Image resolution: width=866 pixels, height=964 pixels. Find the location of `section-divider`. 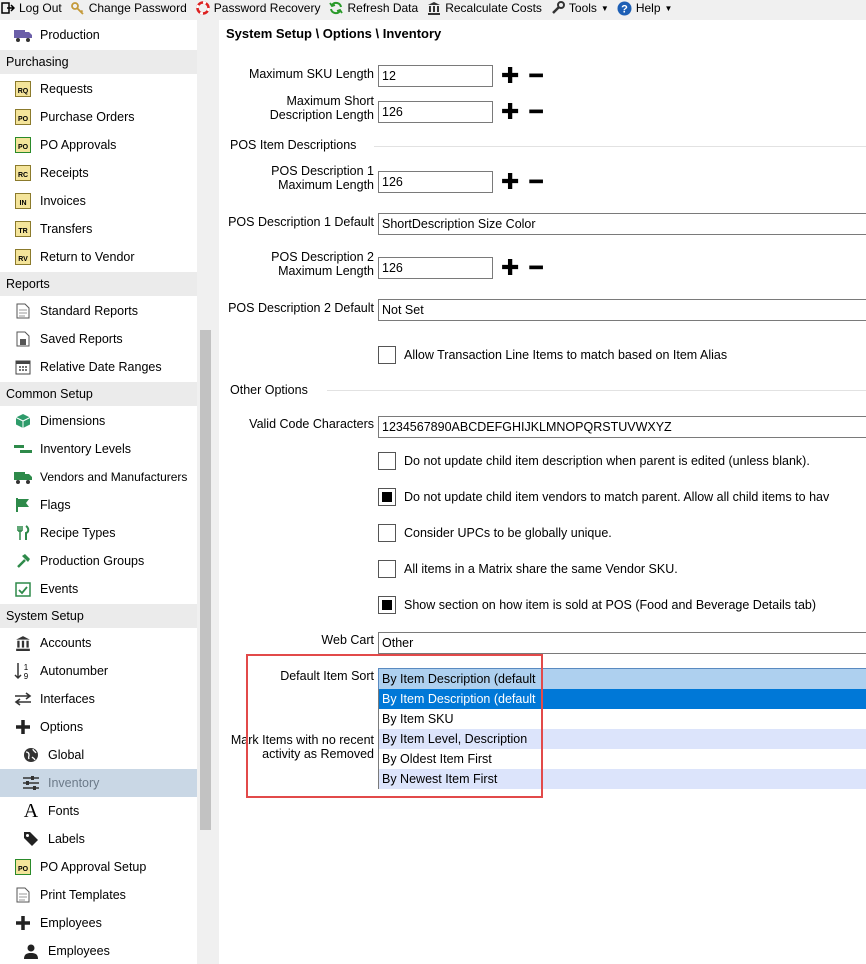

section-divider is located at coordinates (620, 146).